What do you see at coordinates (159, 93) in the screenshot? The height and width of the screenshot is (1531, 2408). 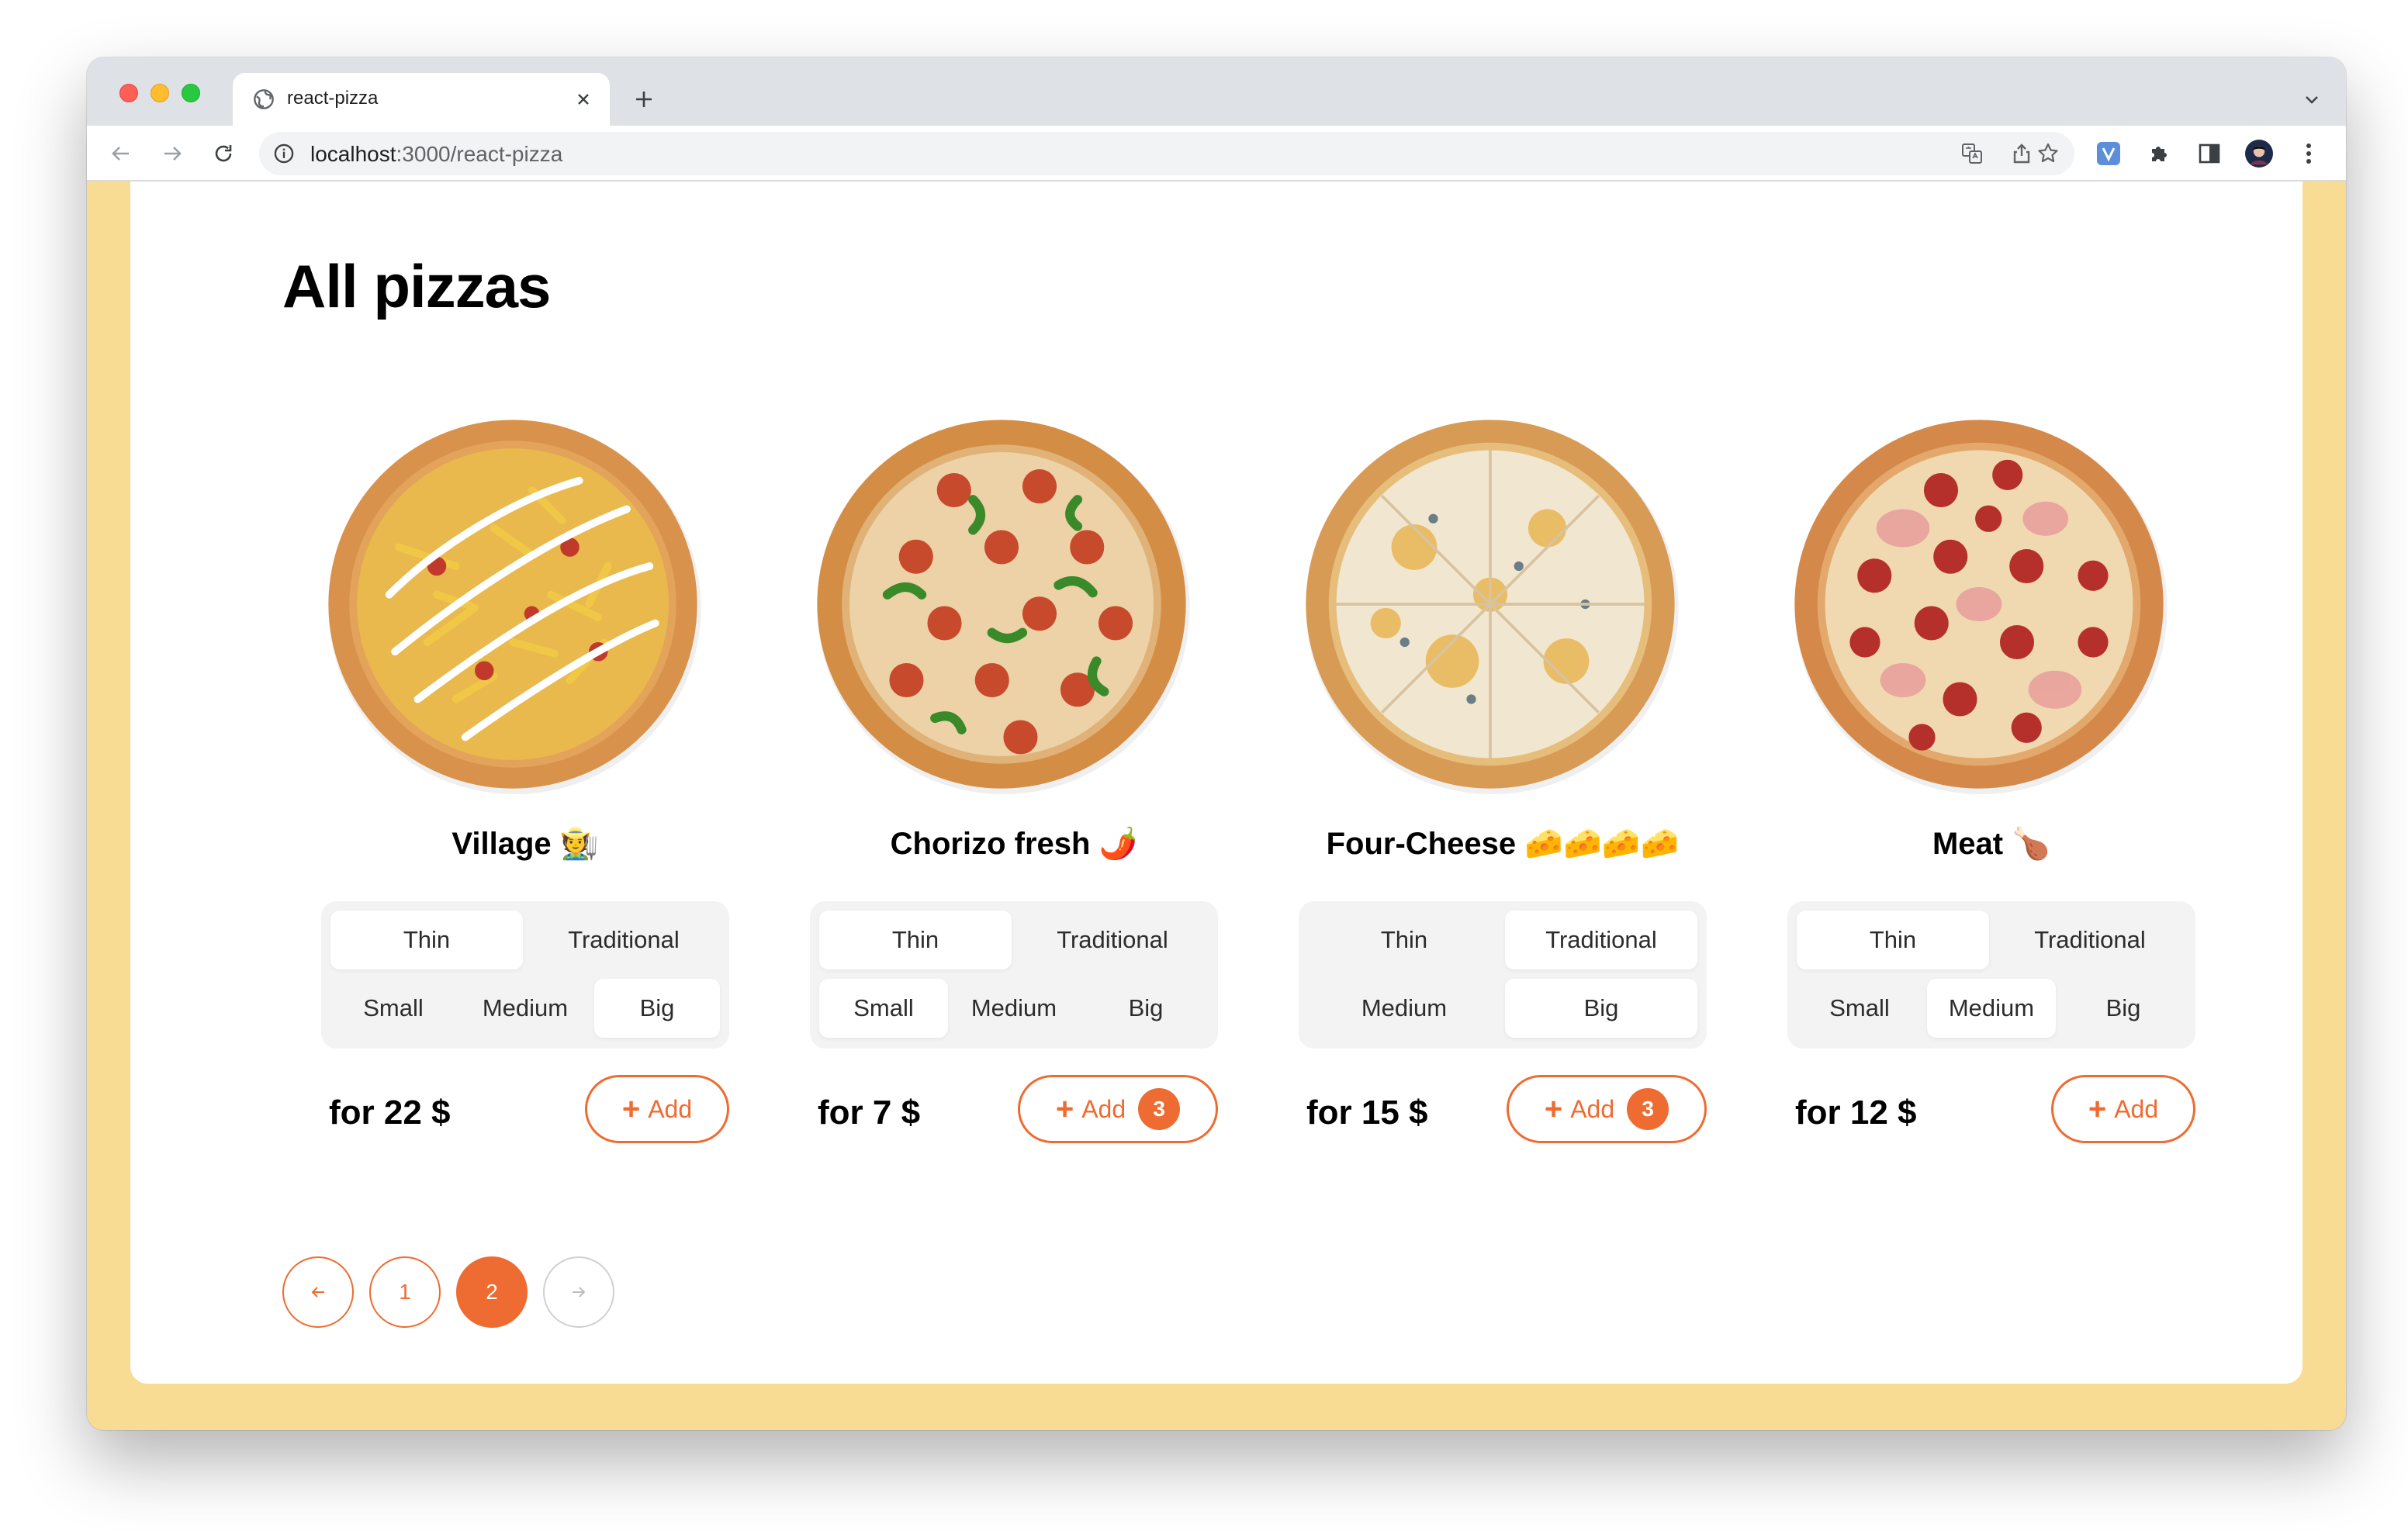 I see `minimize-window-button` at bounding box center [159, 93].